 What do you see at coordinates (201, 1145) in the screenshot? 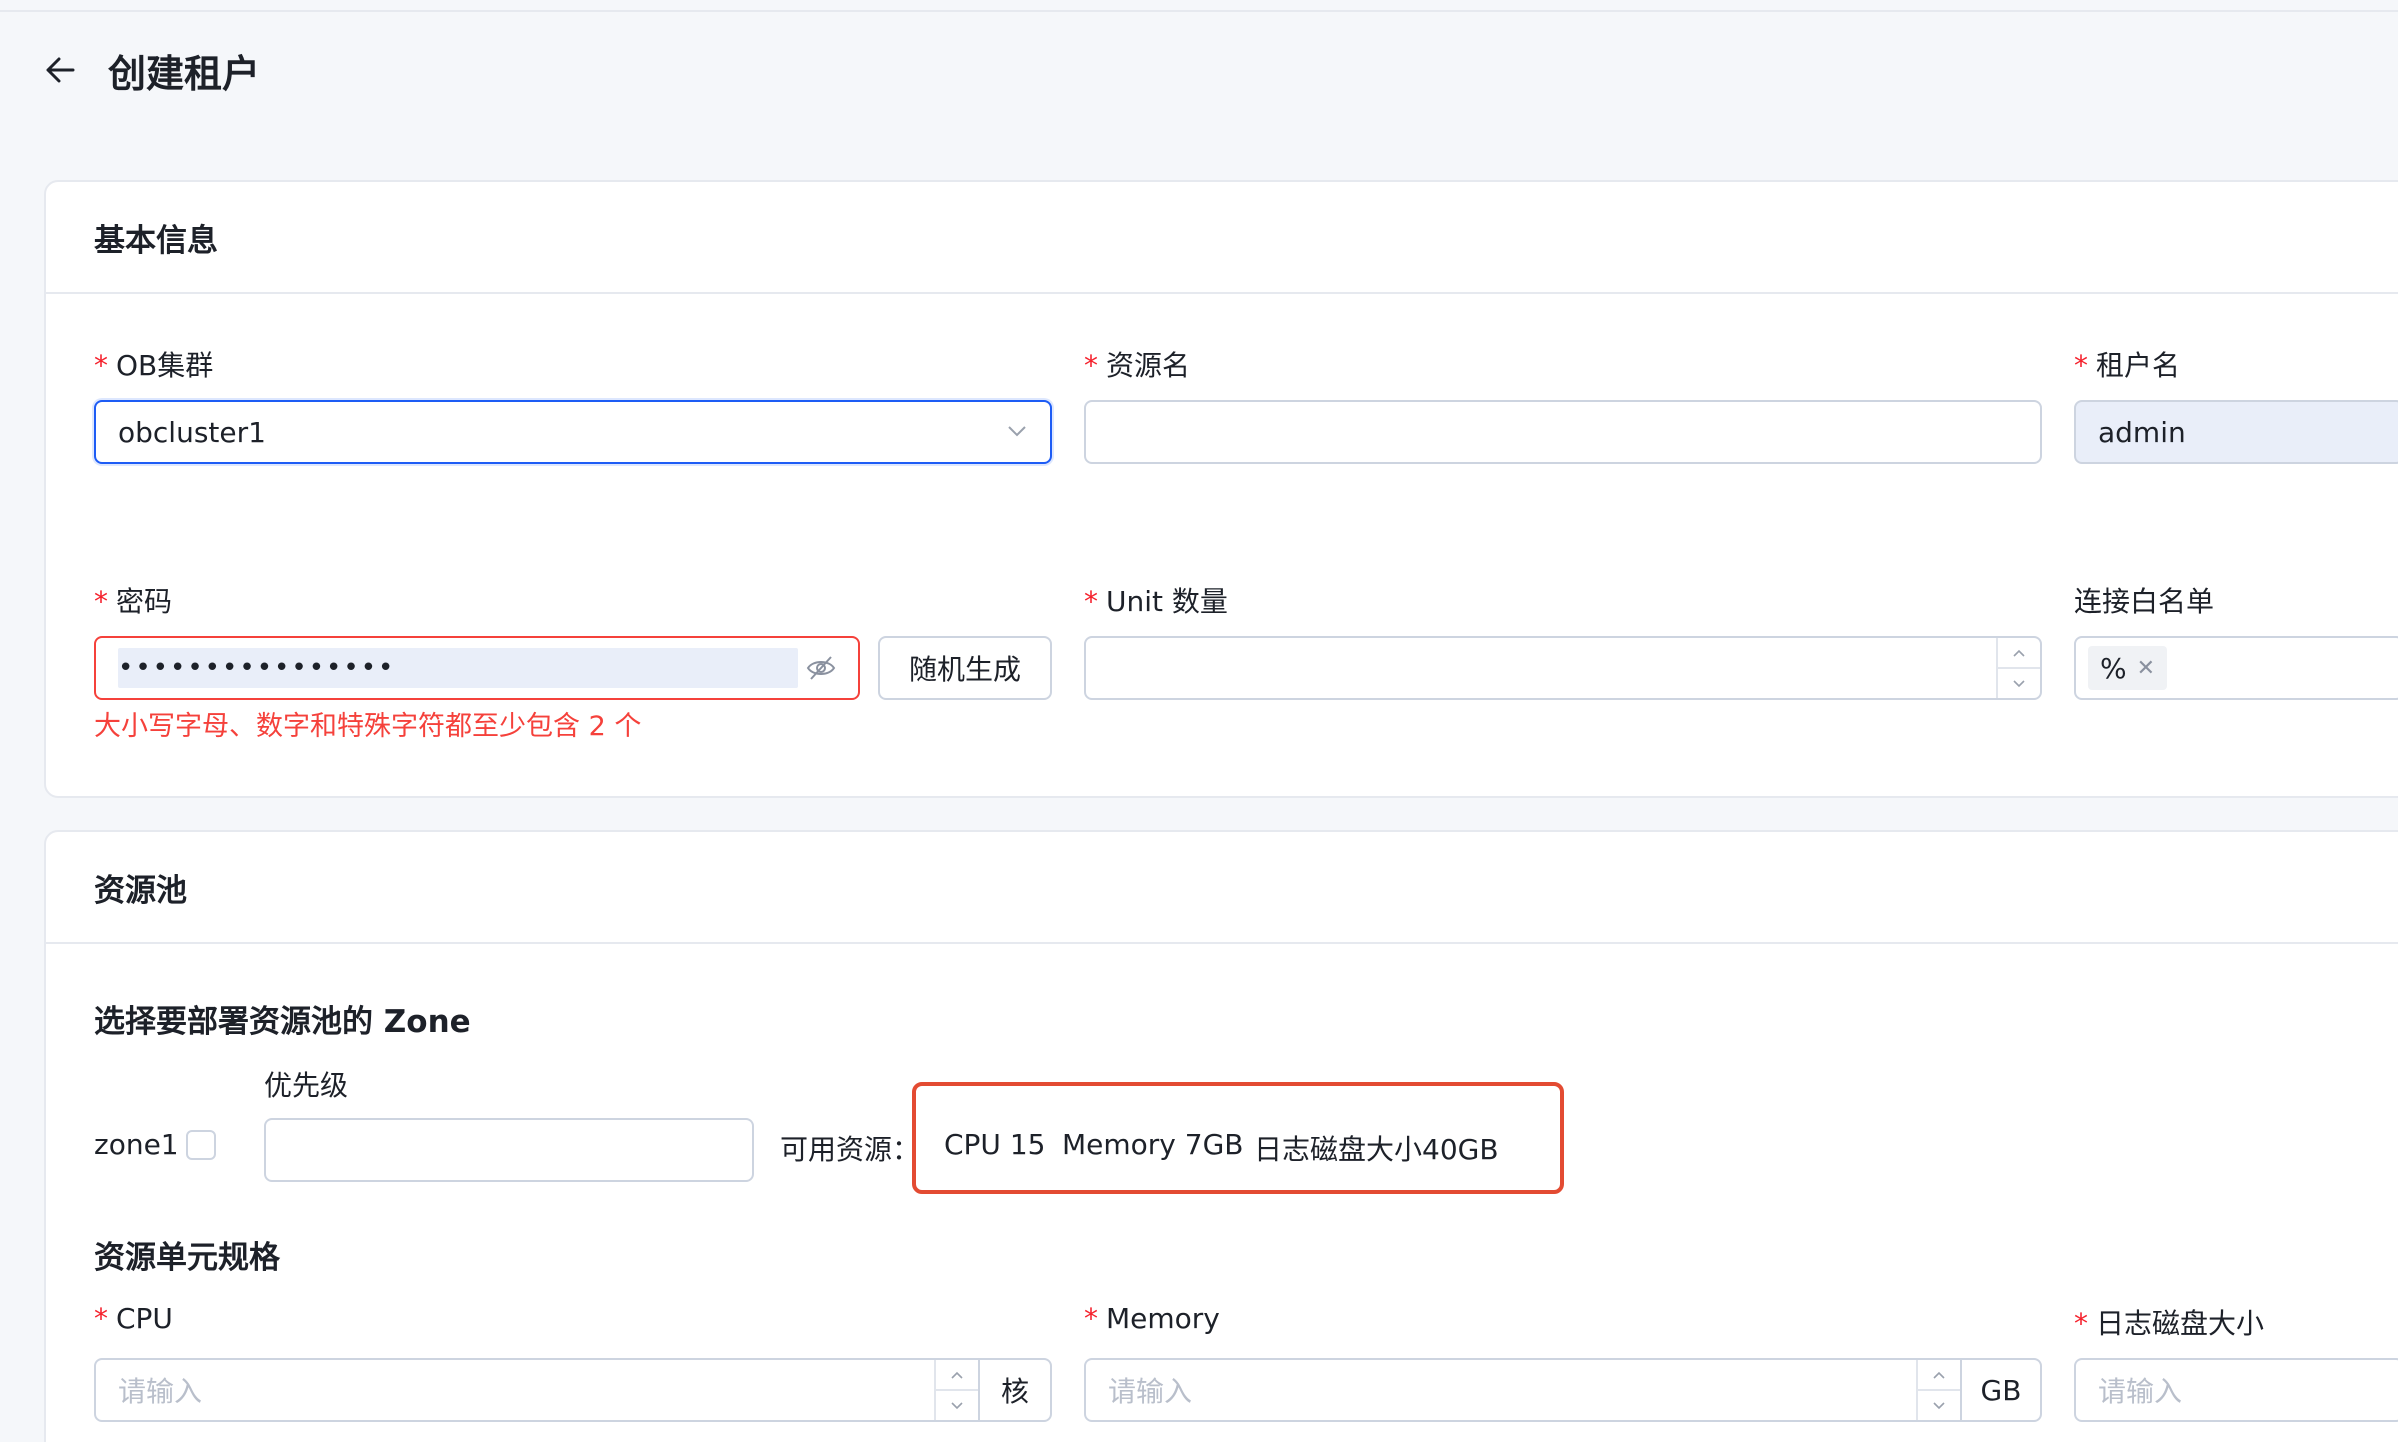
I see `zone-checkbox` at bounding box center [201, 1145].